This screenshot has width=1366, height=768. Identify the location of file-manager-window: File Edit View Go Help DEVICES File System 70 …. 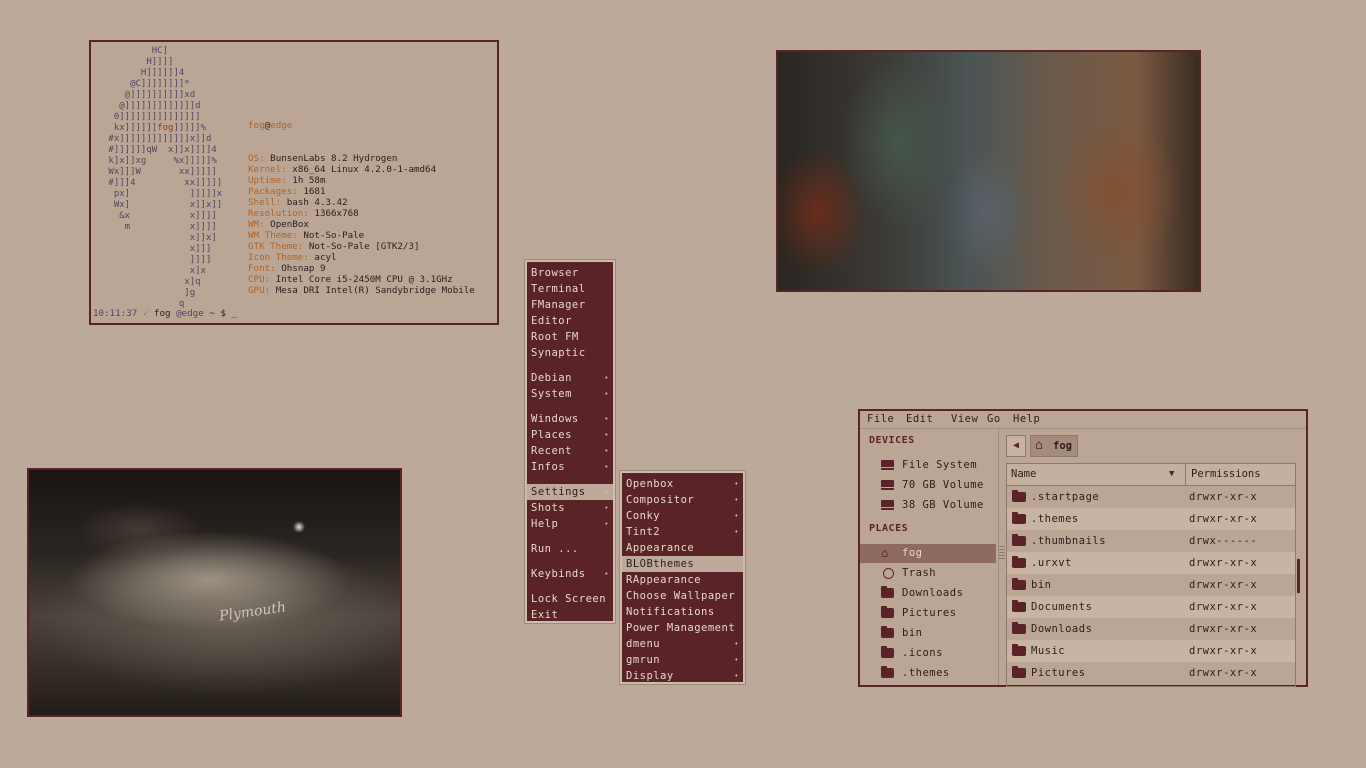
(1083, 548).